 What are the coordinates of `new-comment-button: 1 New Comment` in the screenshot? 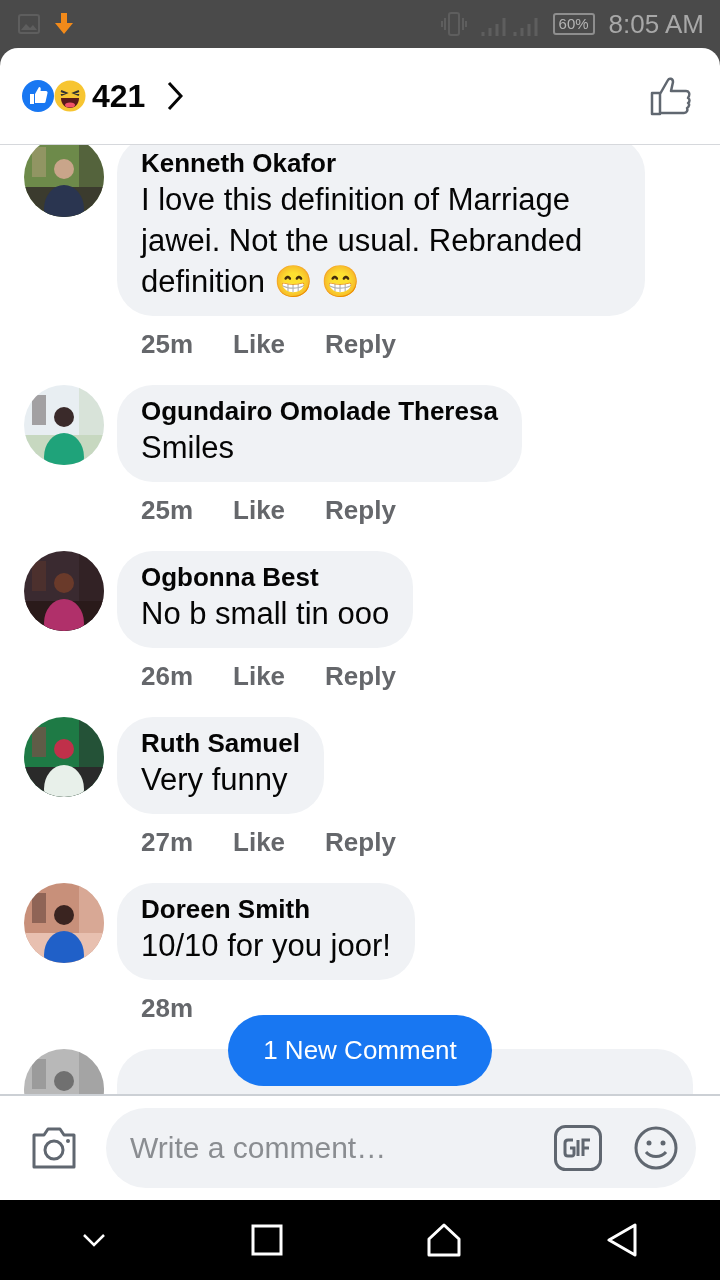 It's located at (360, 1050).